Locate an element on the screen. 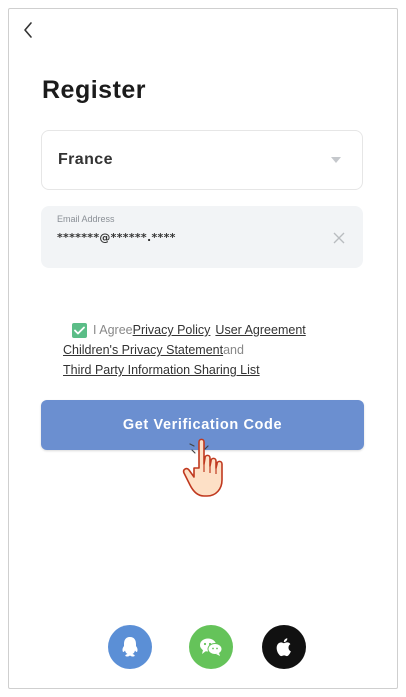 This screenshot has width=406, height=697. chevron-left-icon is located at coordinates (28, 30).